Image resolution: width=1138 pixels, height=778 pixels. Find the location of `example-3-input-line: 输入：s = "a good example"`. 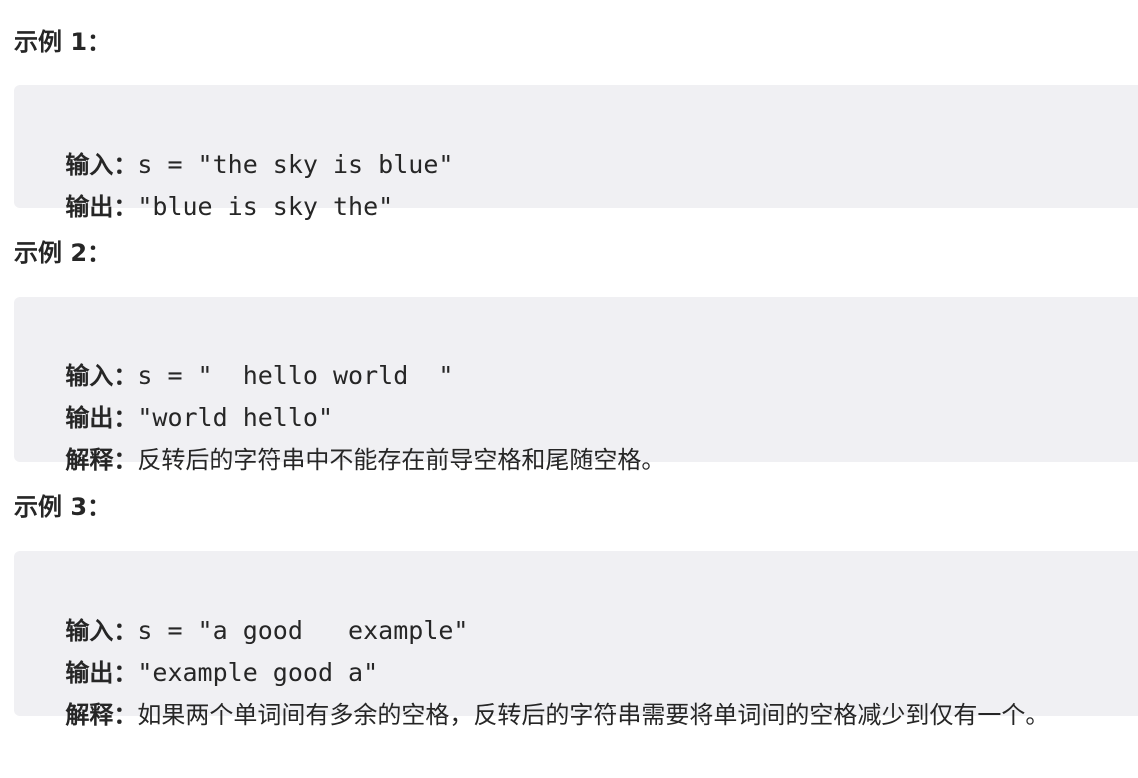

example-3-input-line: 输入：s = "a good example" is located at coordinates (256, 608).